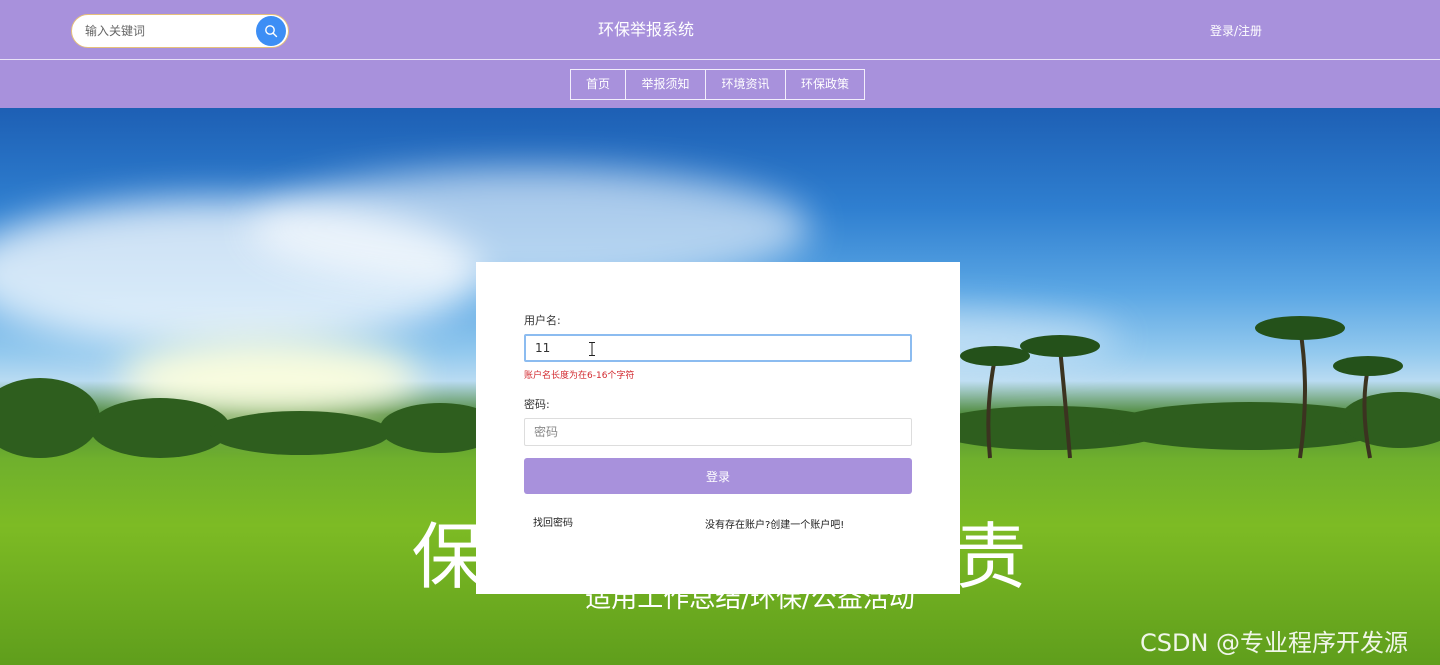  Describe the element at coordinates (553, 521) in the screenshot. I see `forgot-password-link: 找回密码` at that location.